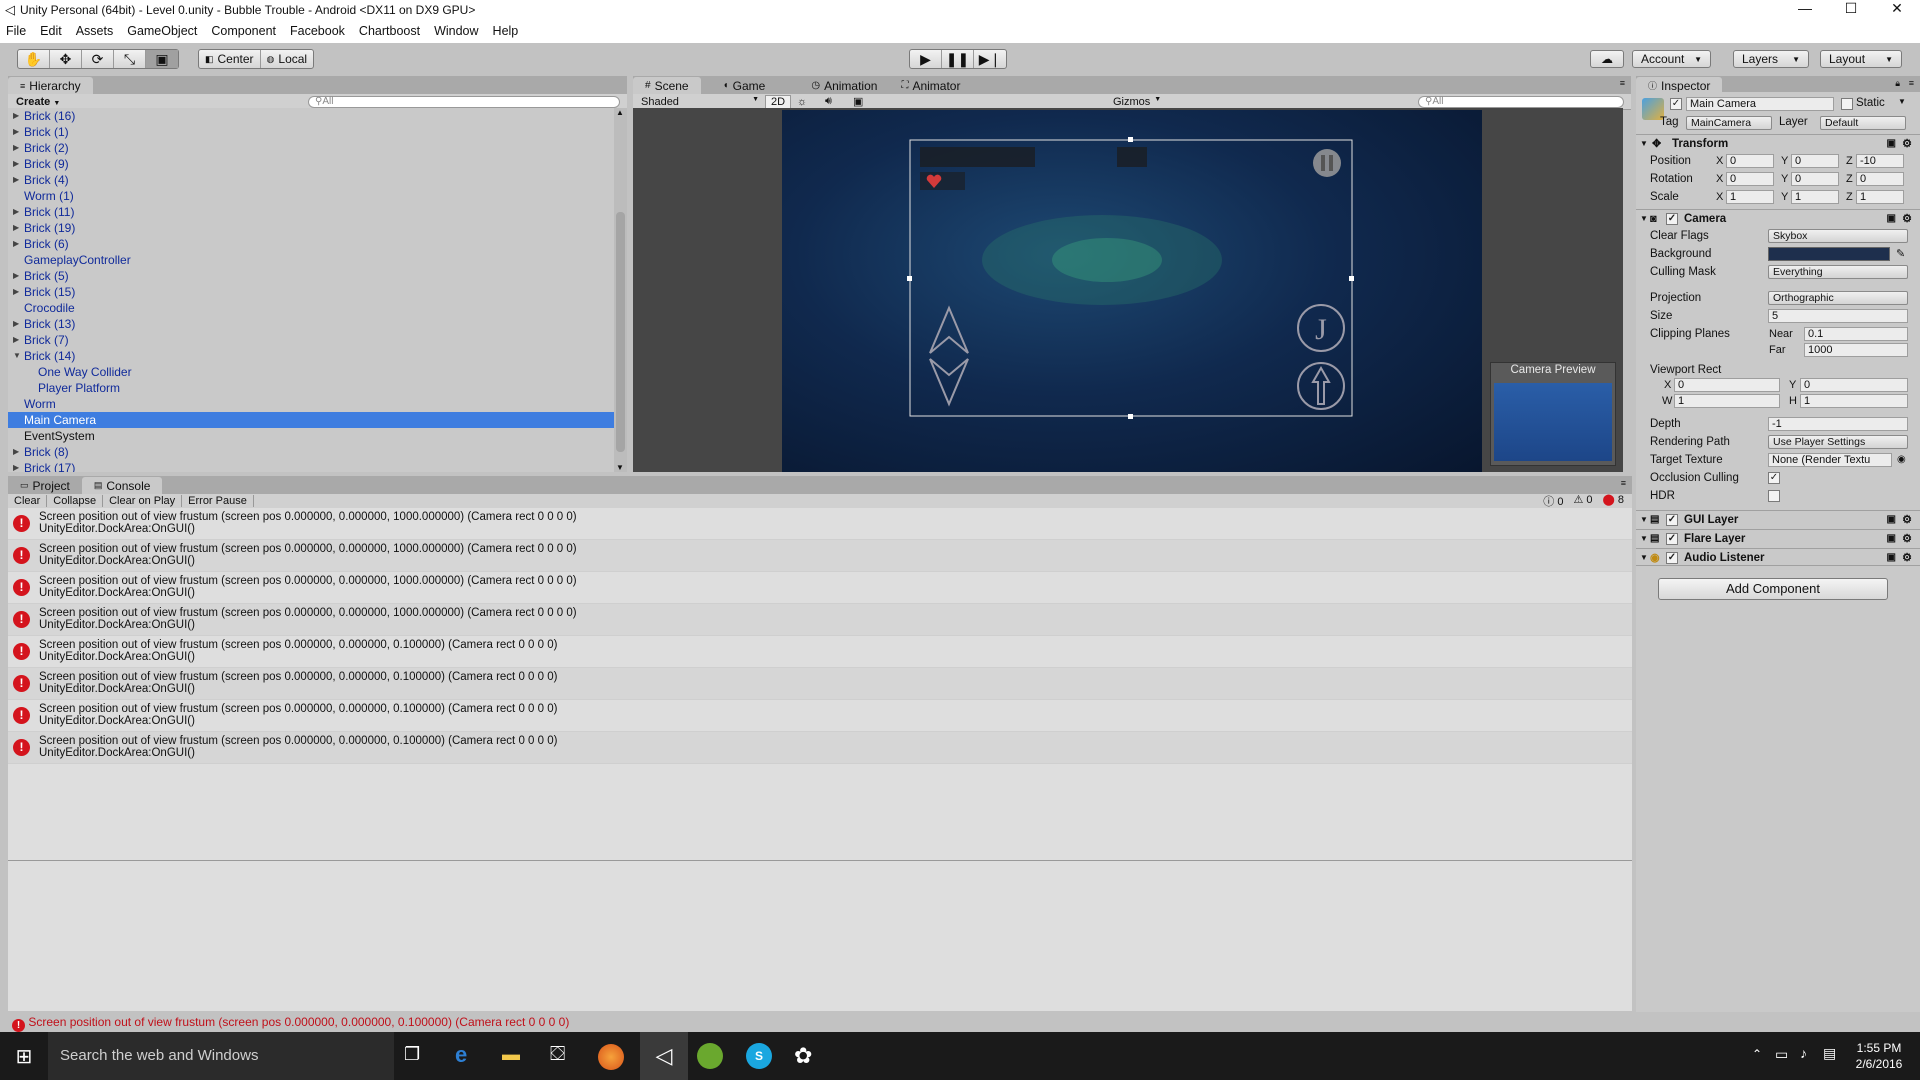 This screenshot has height=1080, width=1920. I want to click on hierarchy-scroll-thumb, so click(620, 332).